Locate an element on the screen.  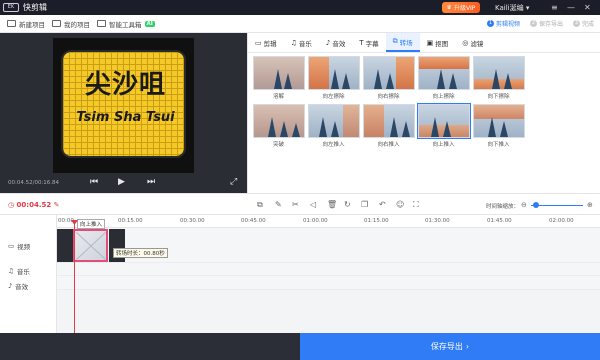
music-track-icon: ♫ is located at coordinates (11, 271).